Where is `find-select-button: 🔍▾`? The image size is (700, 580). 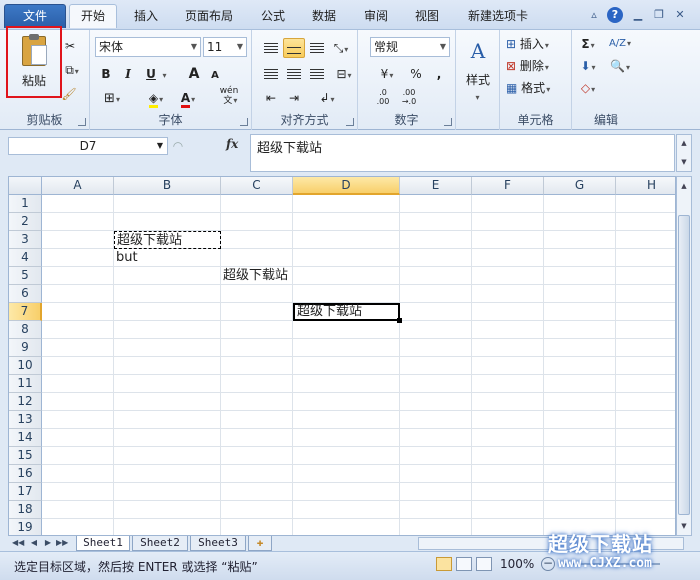 find-select-button: 🔍▾ is located at coordinates (620, 66).